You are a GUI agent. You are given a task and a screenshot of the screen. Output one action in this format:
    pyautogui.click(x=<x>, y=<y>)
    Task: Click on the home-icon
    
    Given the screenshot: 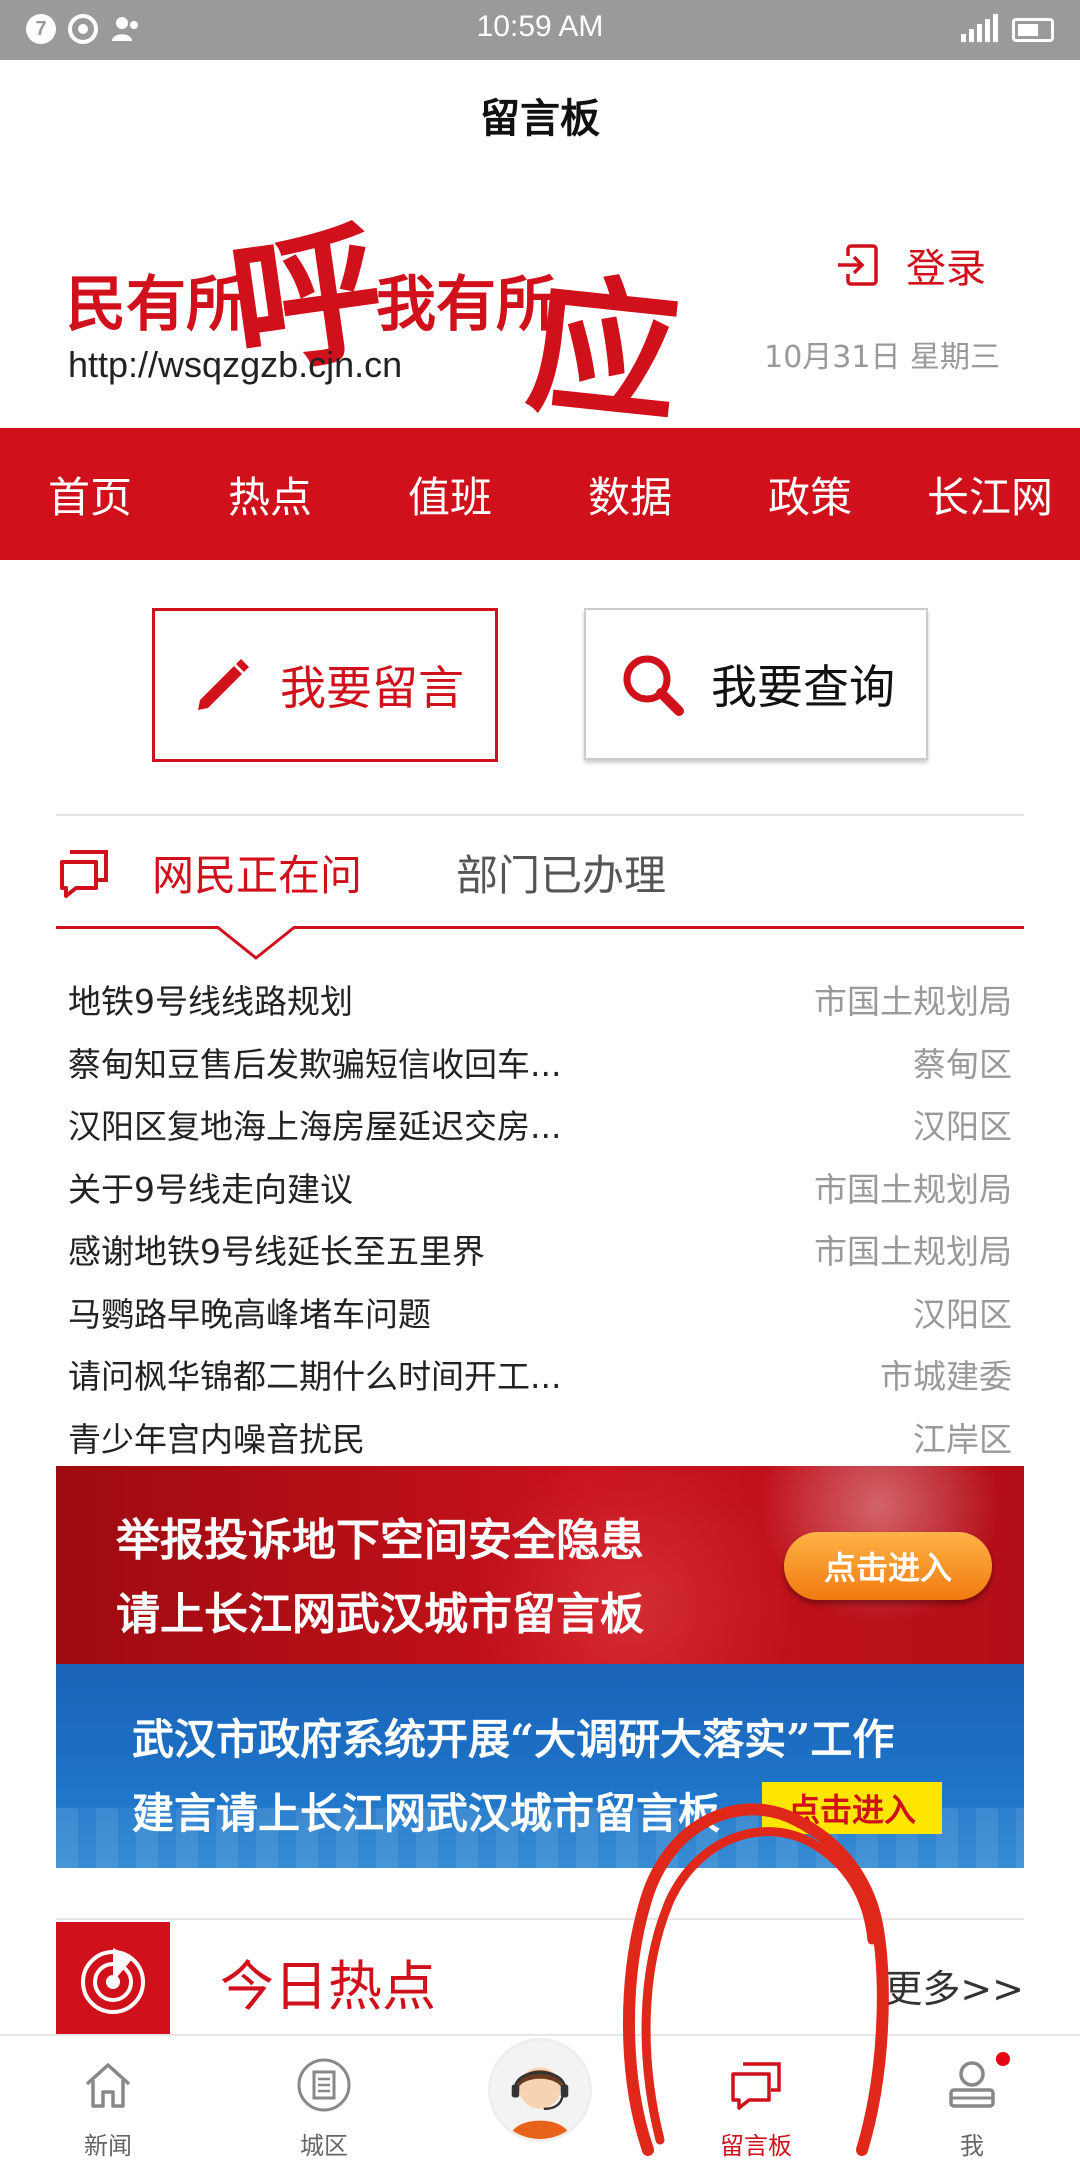 What is the action you would take?
    pyautogui.click(x=108, y=2085)
    